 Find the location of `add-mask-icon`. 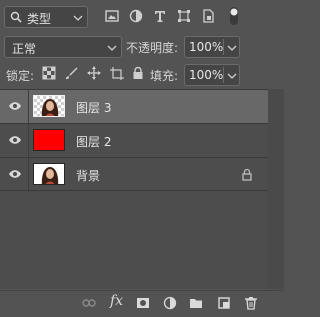

add-mask-icon is located at coordinates (143, 303).